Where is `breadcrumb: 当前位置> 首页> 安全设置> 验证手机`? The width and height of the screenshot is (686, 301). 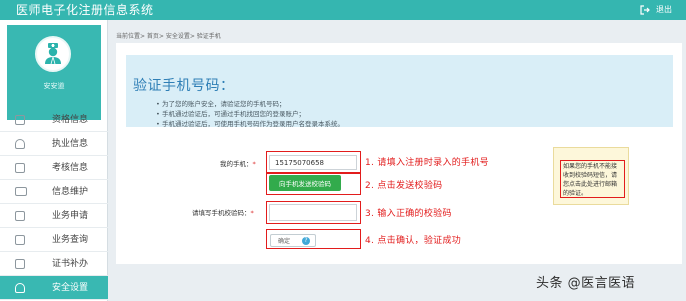
breadcrumb: 当前位置> 首页> 安全设置> 验证手机 is located at coordinates (168, 36).